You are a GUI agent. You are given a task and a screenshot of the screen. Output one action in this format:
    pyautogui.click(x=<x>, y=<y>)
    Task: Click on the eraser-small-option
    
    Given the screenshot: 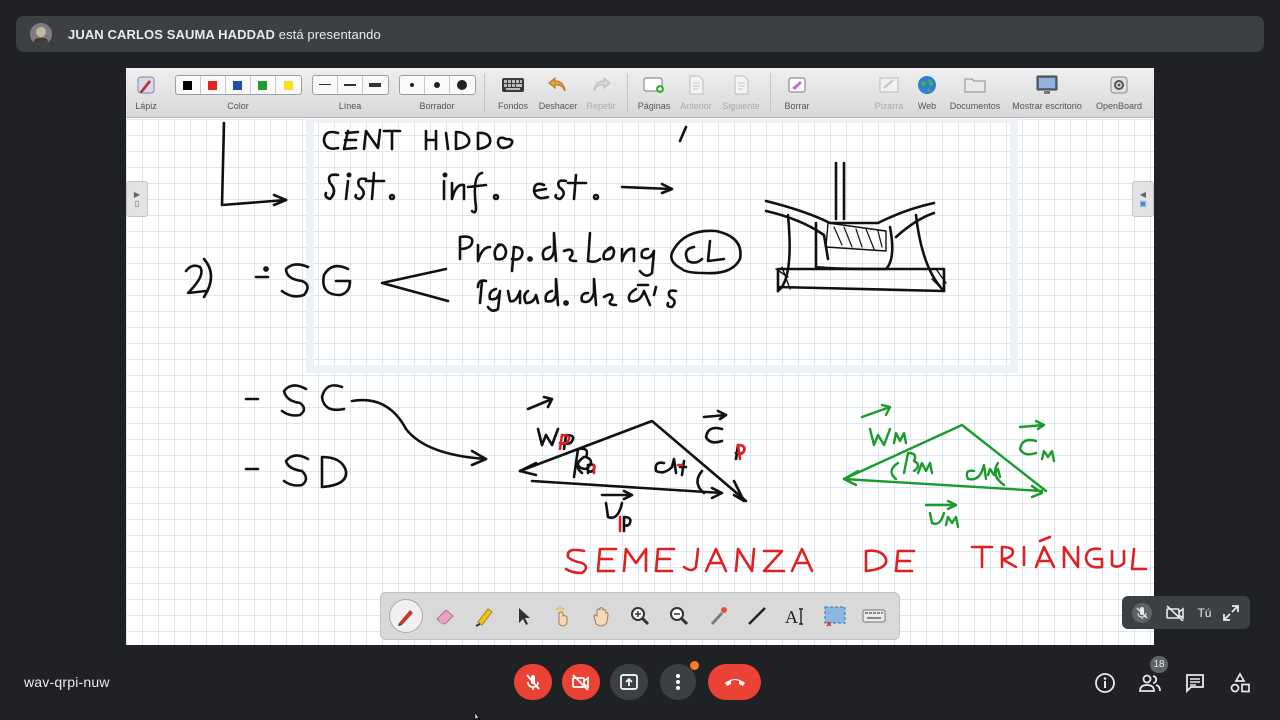 What is the action you would take?
    pyautogui.click(x=412, y=85)
    